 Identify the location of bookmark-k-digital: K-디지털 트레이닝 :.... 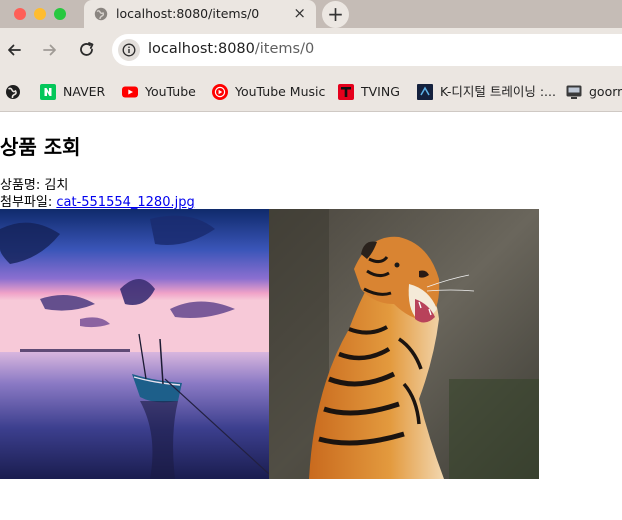
(486, 92).